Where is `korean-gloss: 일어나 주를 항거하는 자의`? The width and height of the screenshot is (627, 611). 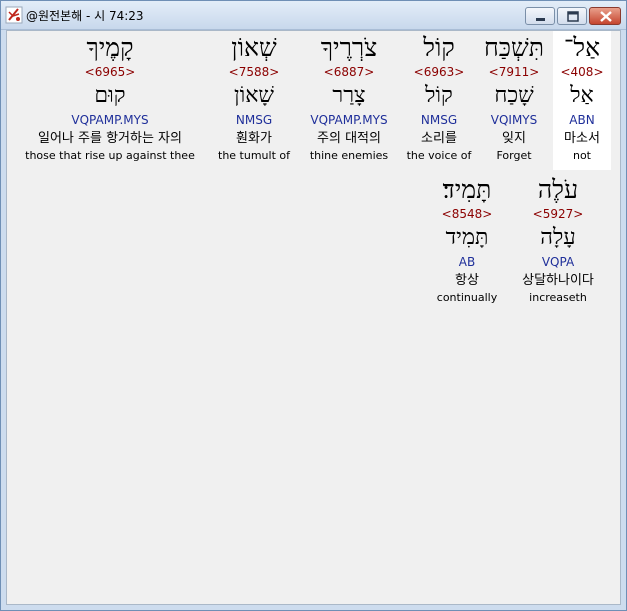
korean-gloss: 일어나 주를 항거하는 자의 is located at coordinates (110, 138).